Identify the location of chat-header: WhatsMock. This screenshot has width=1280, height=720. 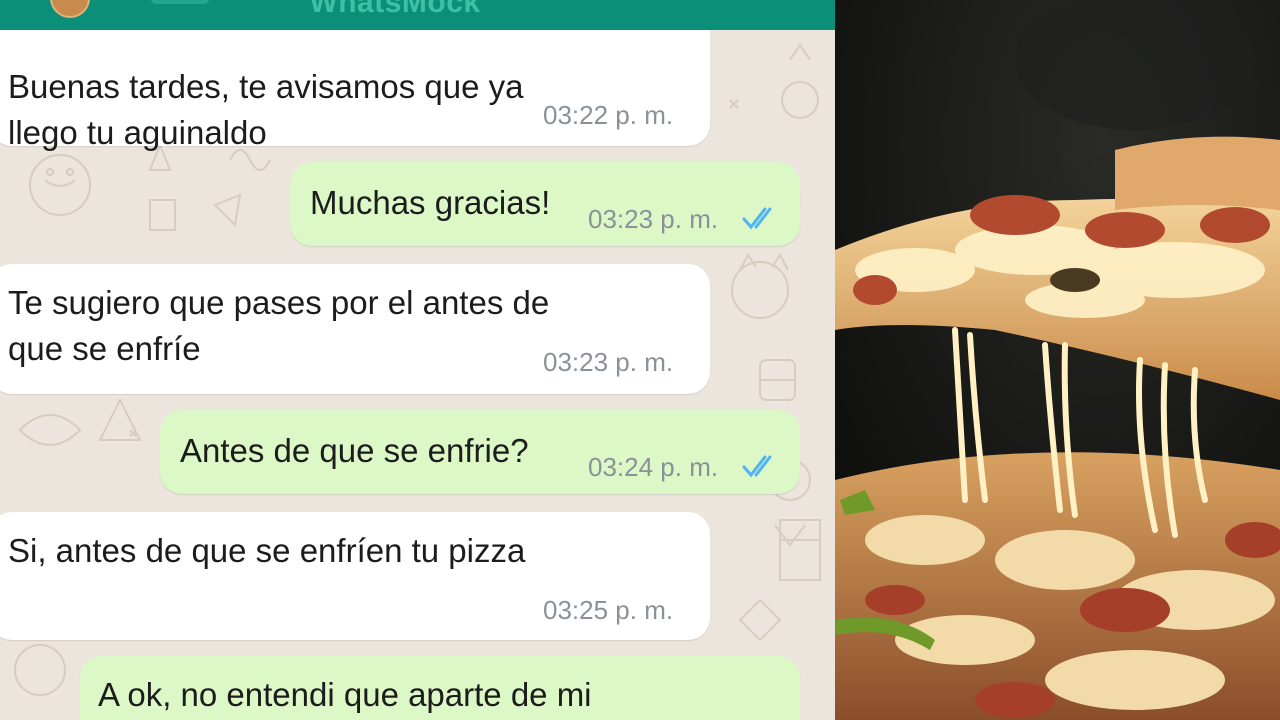
(417, 15).